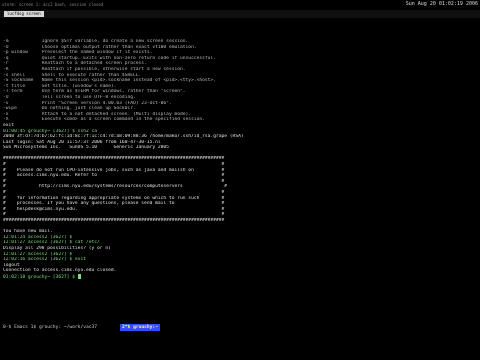 This screenshot has width=480, height=360. Describe the element at coordinates (240, 14) in the screenshot. I see `terminal-title-bar: lucfdsg screen` at that location.